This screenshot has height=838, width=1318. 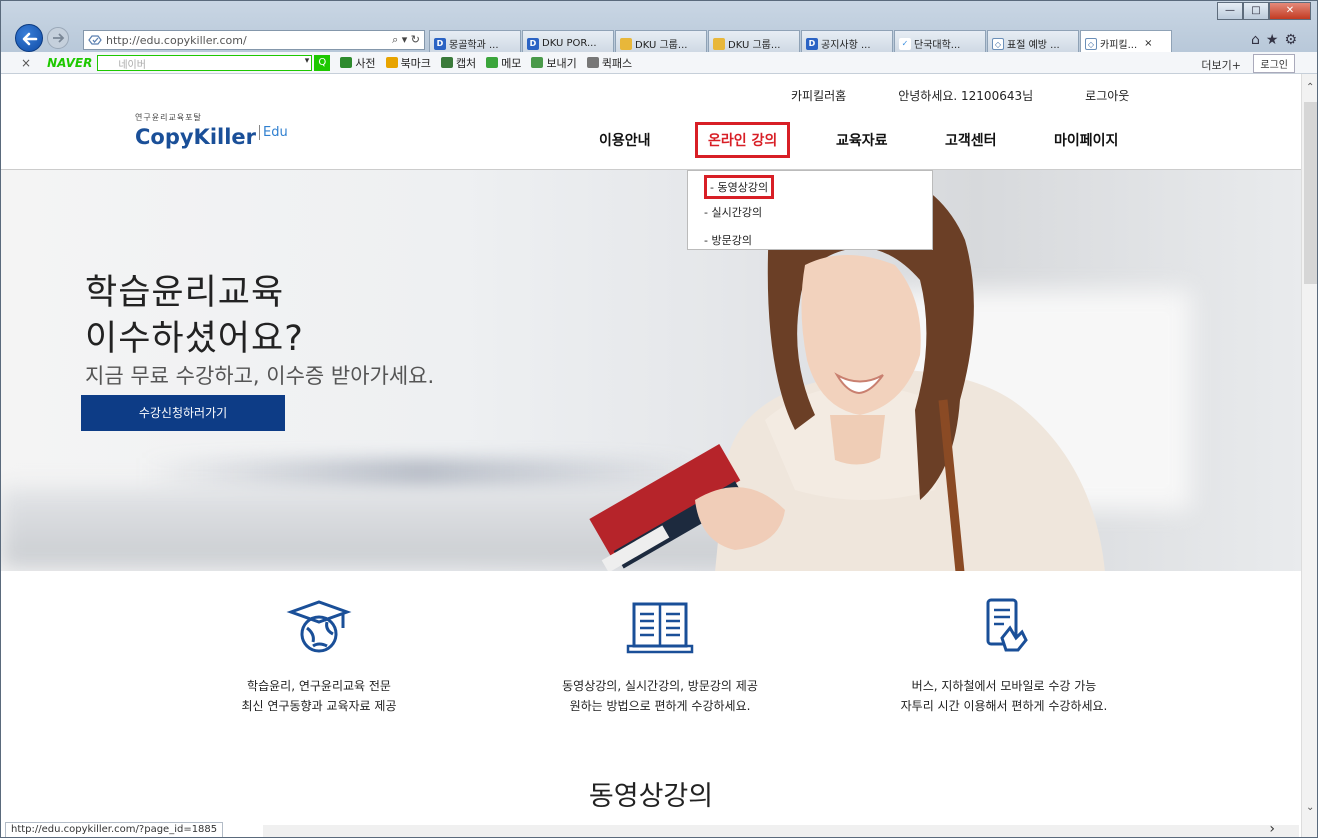 I want to click on forward-arrow-icon, so click(x=59, y=38).